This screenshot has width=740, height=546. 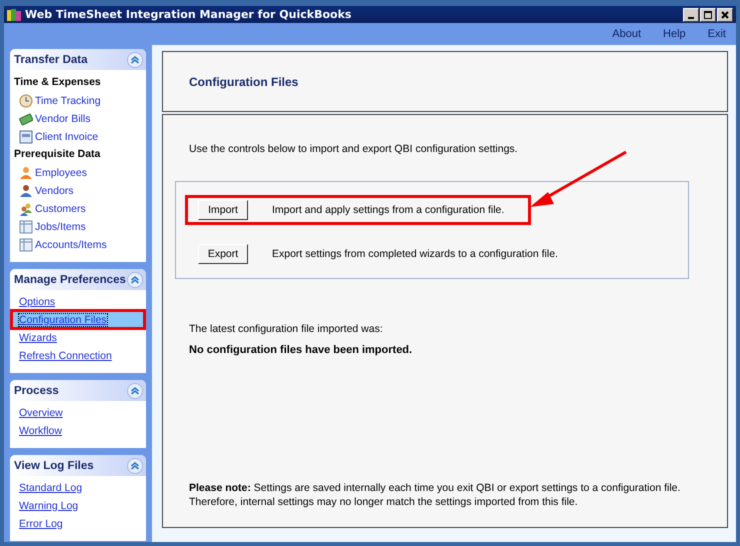 What do you see at coordinates (354, 149) in the screenshot?
I see `intro-text: Use the controls below to import and export QBI configuration settings.` at bounding box center [354, 149].